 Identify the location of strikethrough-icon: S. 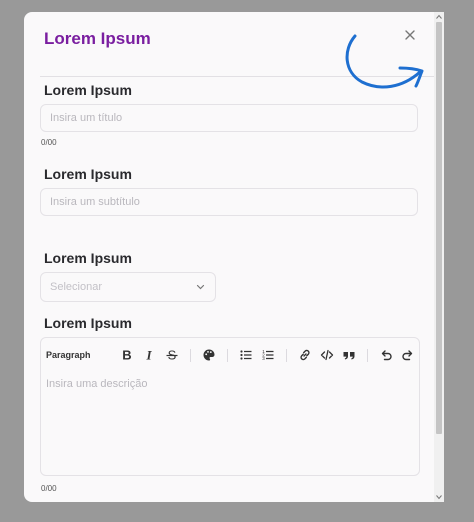
(172, 355).